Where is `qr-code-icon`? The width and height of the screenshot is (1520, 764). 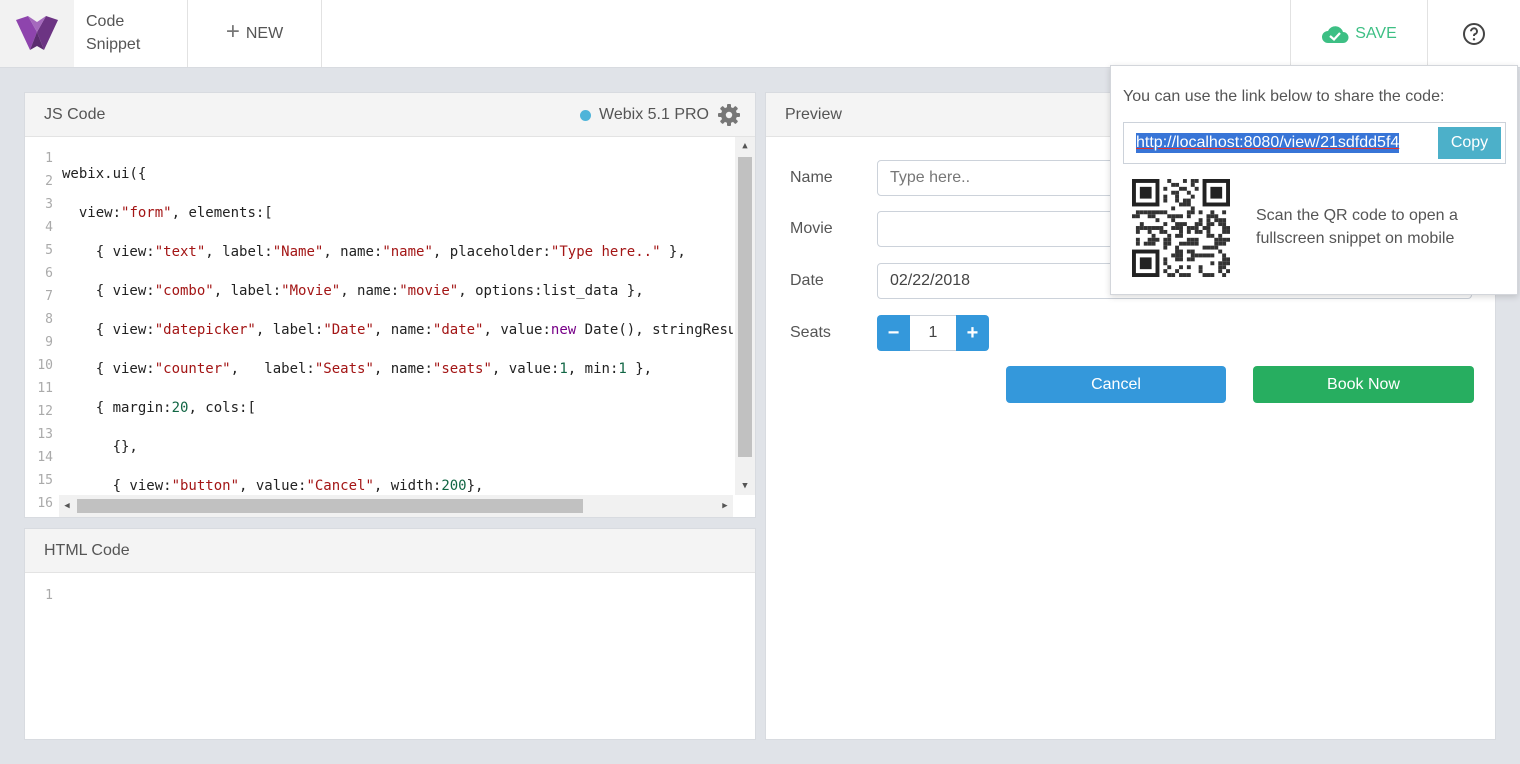
qr-code-icon is located at coordinates (1181, 228).